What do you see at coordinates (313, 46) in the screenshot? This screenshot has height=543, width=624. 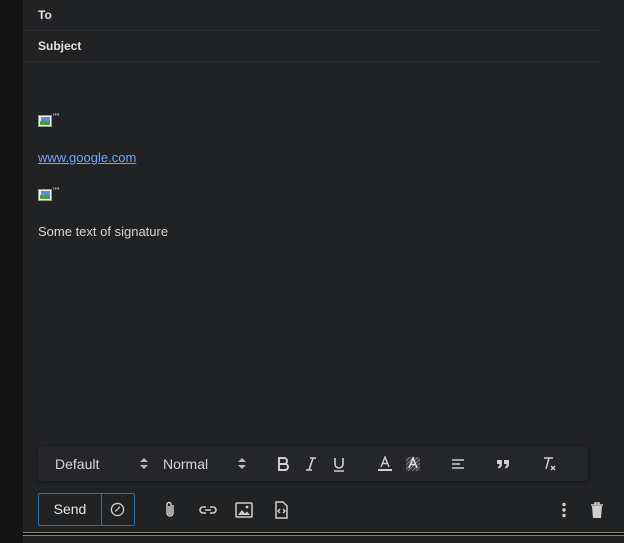 I see `subject-field: Subject` at bounding box center [313, 46].